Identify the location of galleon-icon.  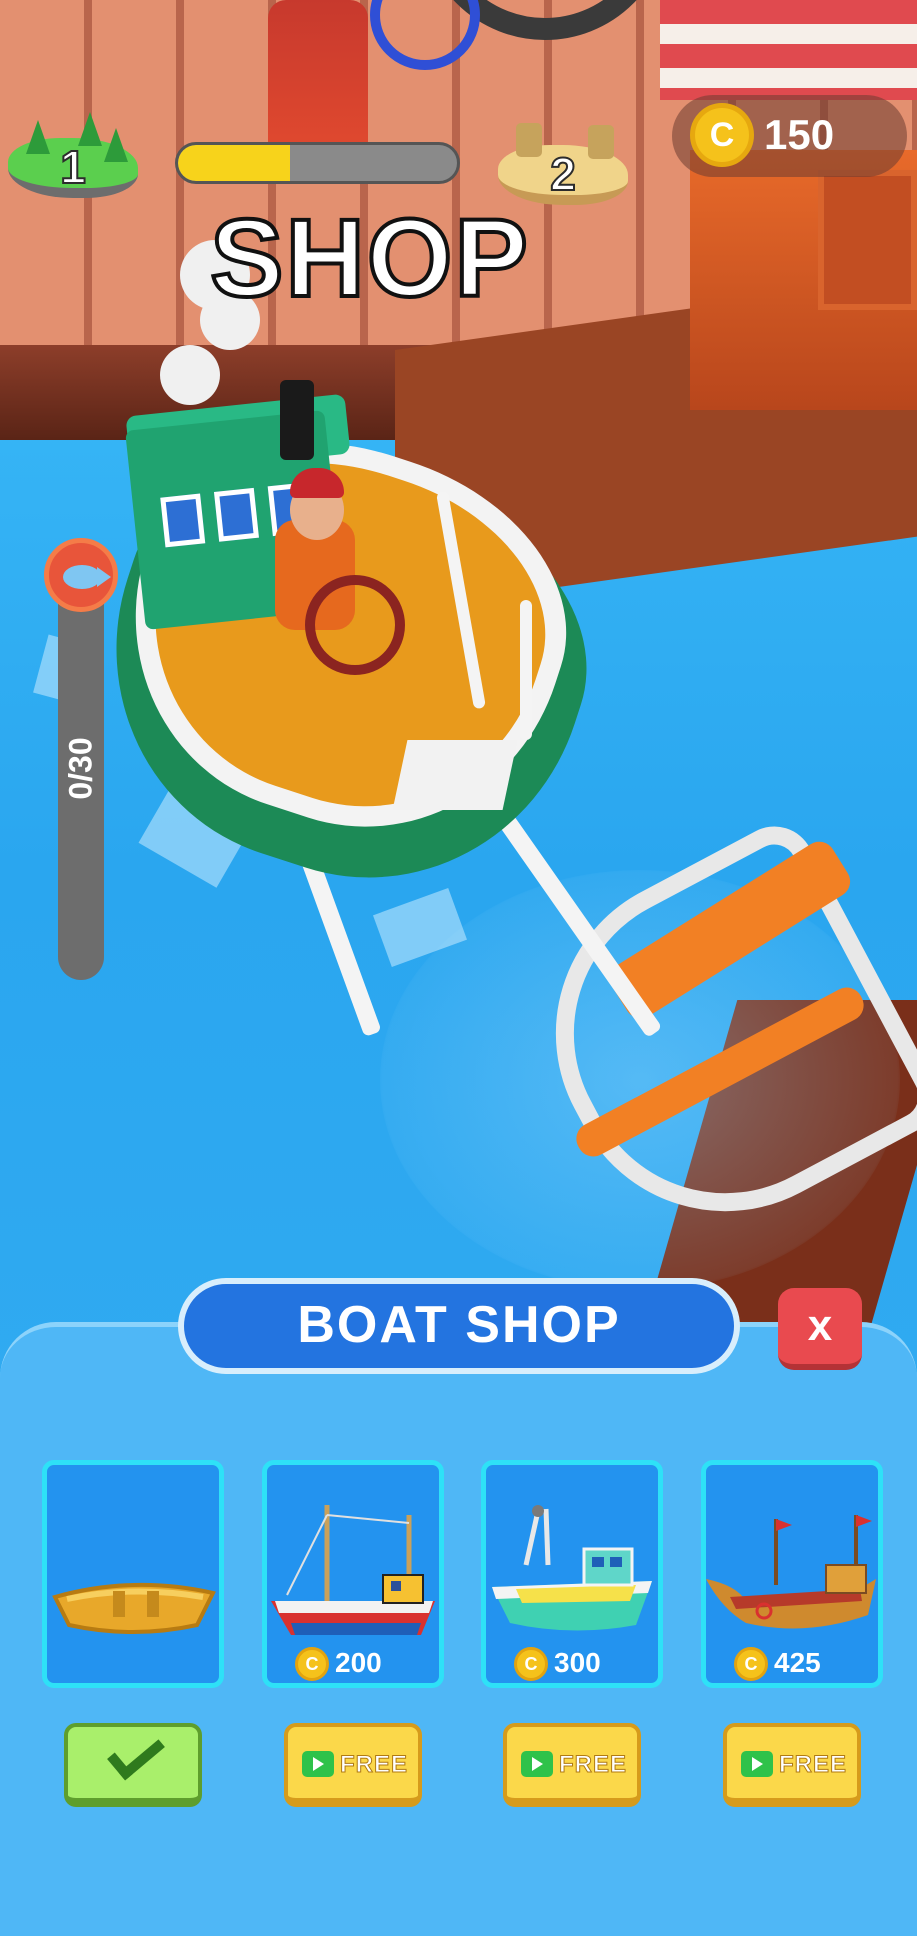
(791, 1572).